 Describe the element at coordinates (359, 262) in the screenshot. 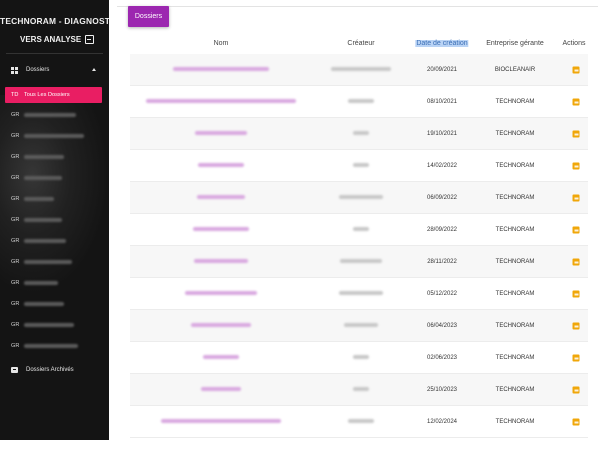

I see `table-row: 28/11/2022 TECHNORAM` at that location.